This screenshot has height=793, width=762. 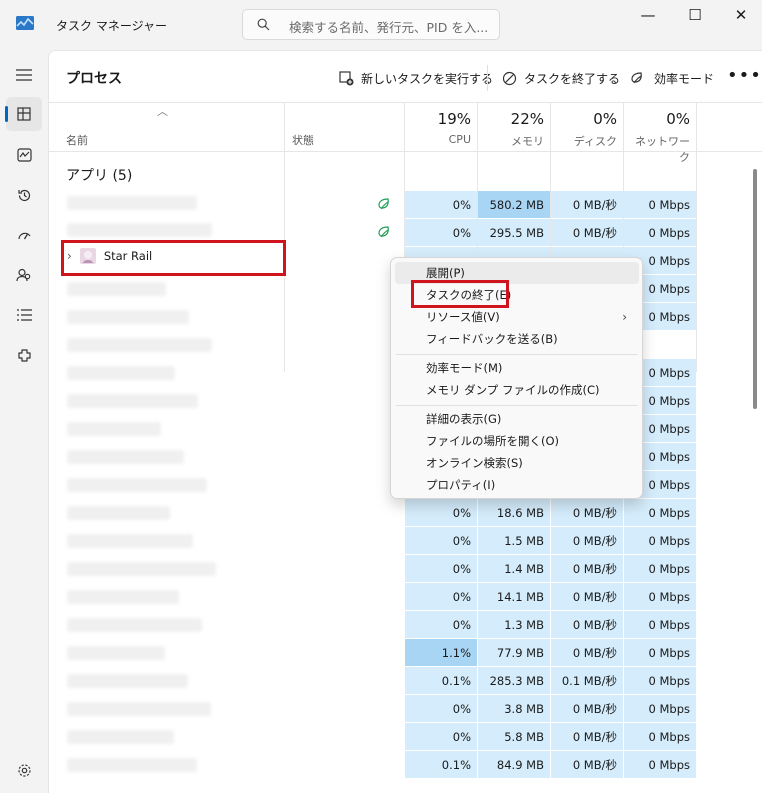 I want to click on menu-resource-values-label: リソース値(V), so click(x=463, y=317).